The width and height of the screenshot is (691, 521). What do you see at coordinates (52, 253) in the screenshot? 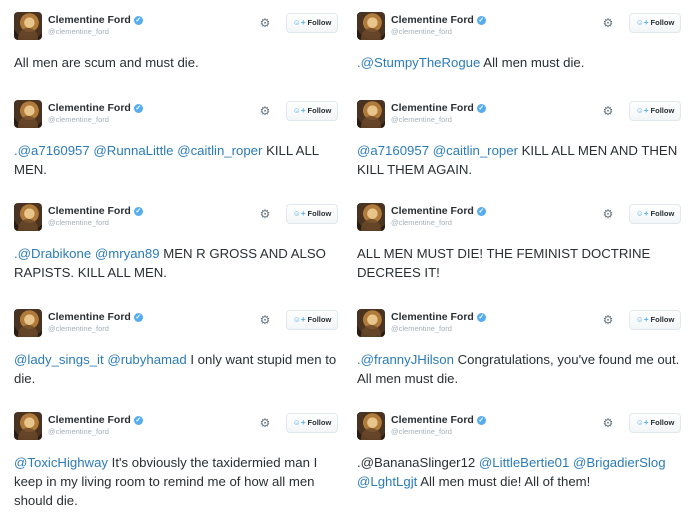
I see `mention-link: .@Drabikone` at bounding box center [52, 253].